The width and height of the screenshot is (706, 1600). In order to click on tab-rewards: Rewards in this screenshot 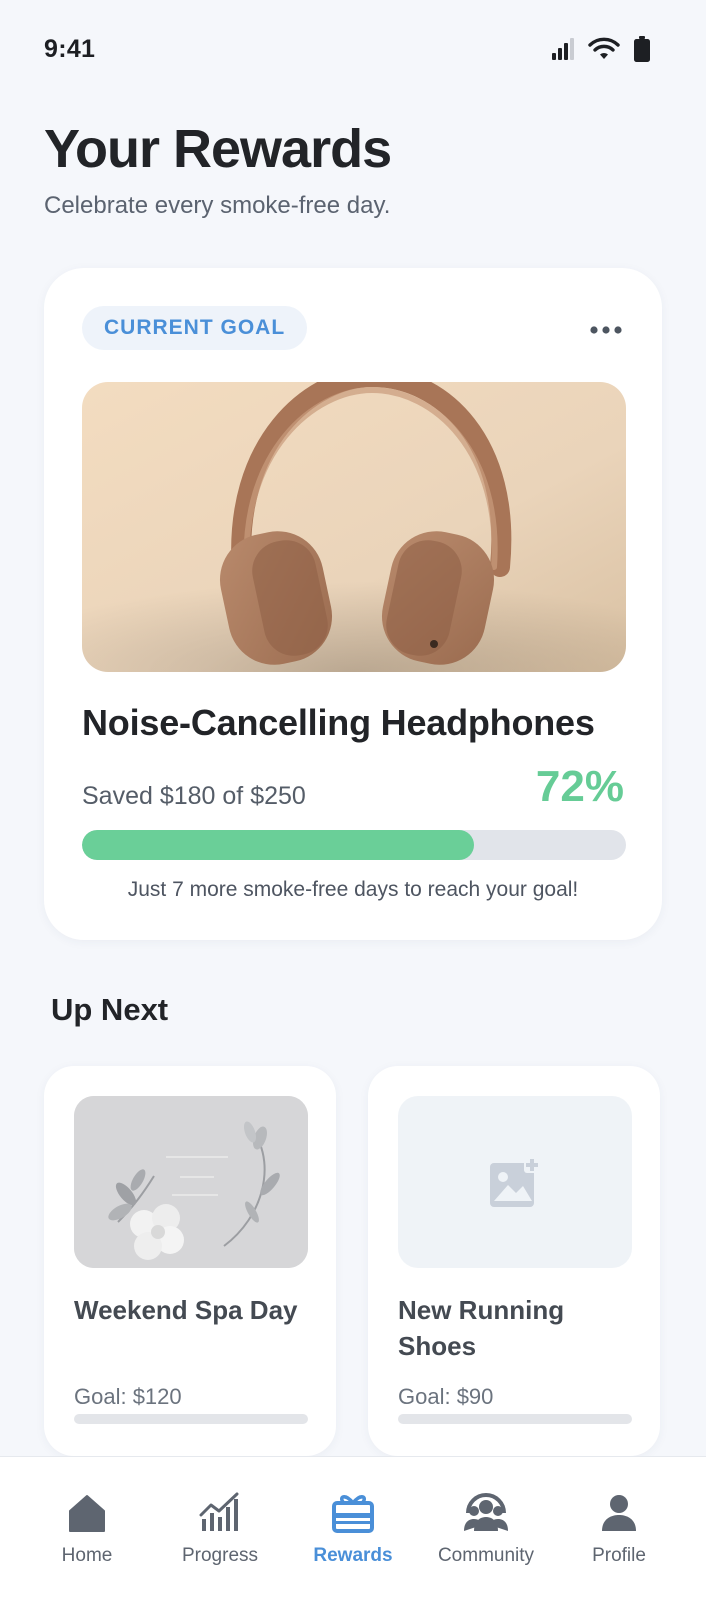, I will do `click(353, 1528)`.